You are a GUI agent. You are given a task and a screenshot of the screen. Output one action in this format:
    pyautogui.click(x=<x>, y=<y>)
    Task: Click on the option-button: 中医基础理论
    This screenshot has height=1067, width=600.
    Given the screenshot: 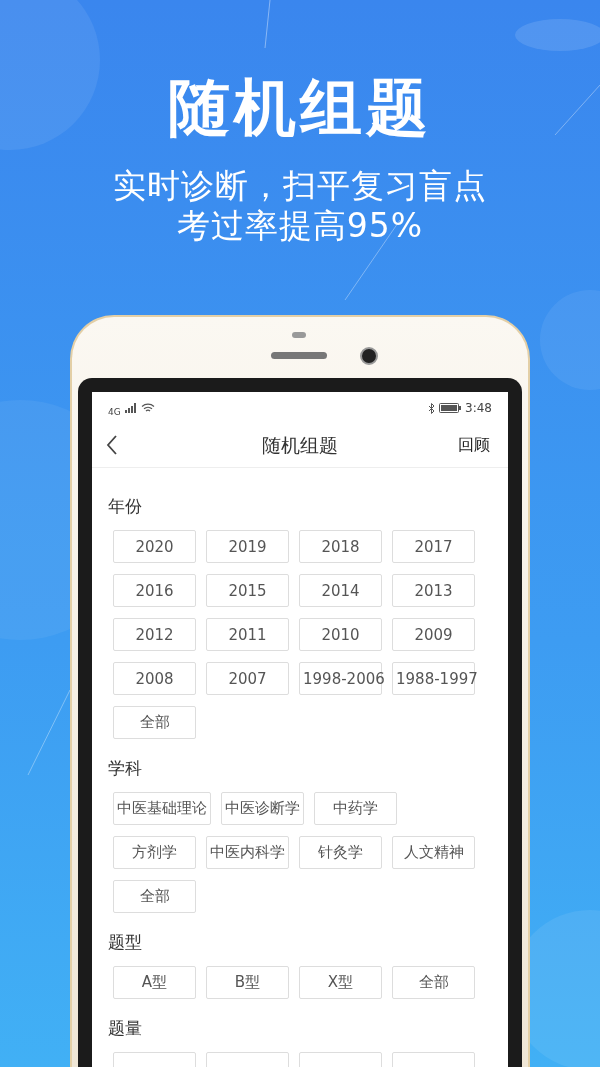 What is the action you would take?
    pyautogui.click(x=162, y=808)
    